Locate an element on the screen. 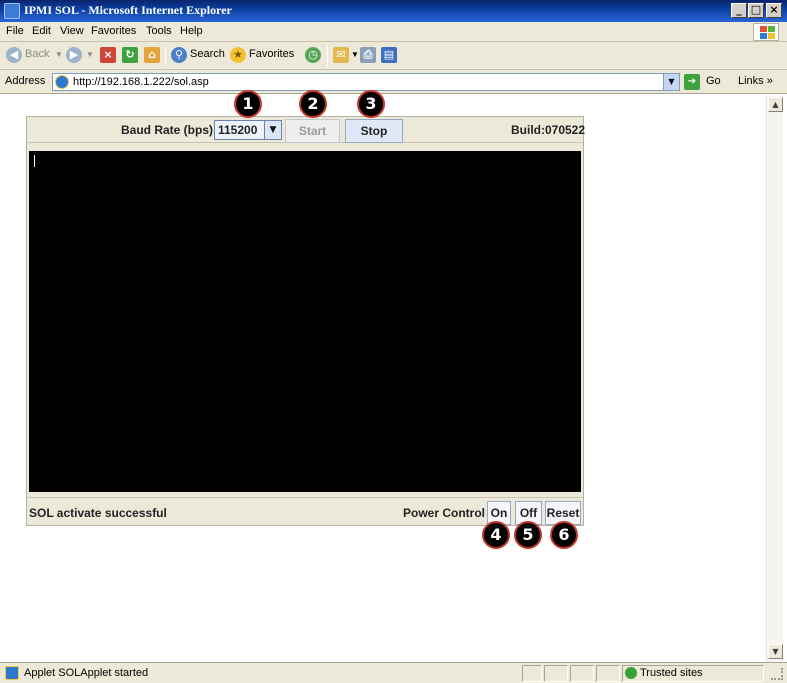 The width and height of the screenshot is (787, 683). mail-icon: ✉ is located at coordinates (341, 55).